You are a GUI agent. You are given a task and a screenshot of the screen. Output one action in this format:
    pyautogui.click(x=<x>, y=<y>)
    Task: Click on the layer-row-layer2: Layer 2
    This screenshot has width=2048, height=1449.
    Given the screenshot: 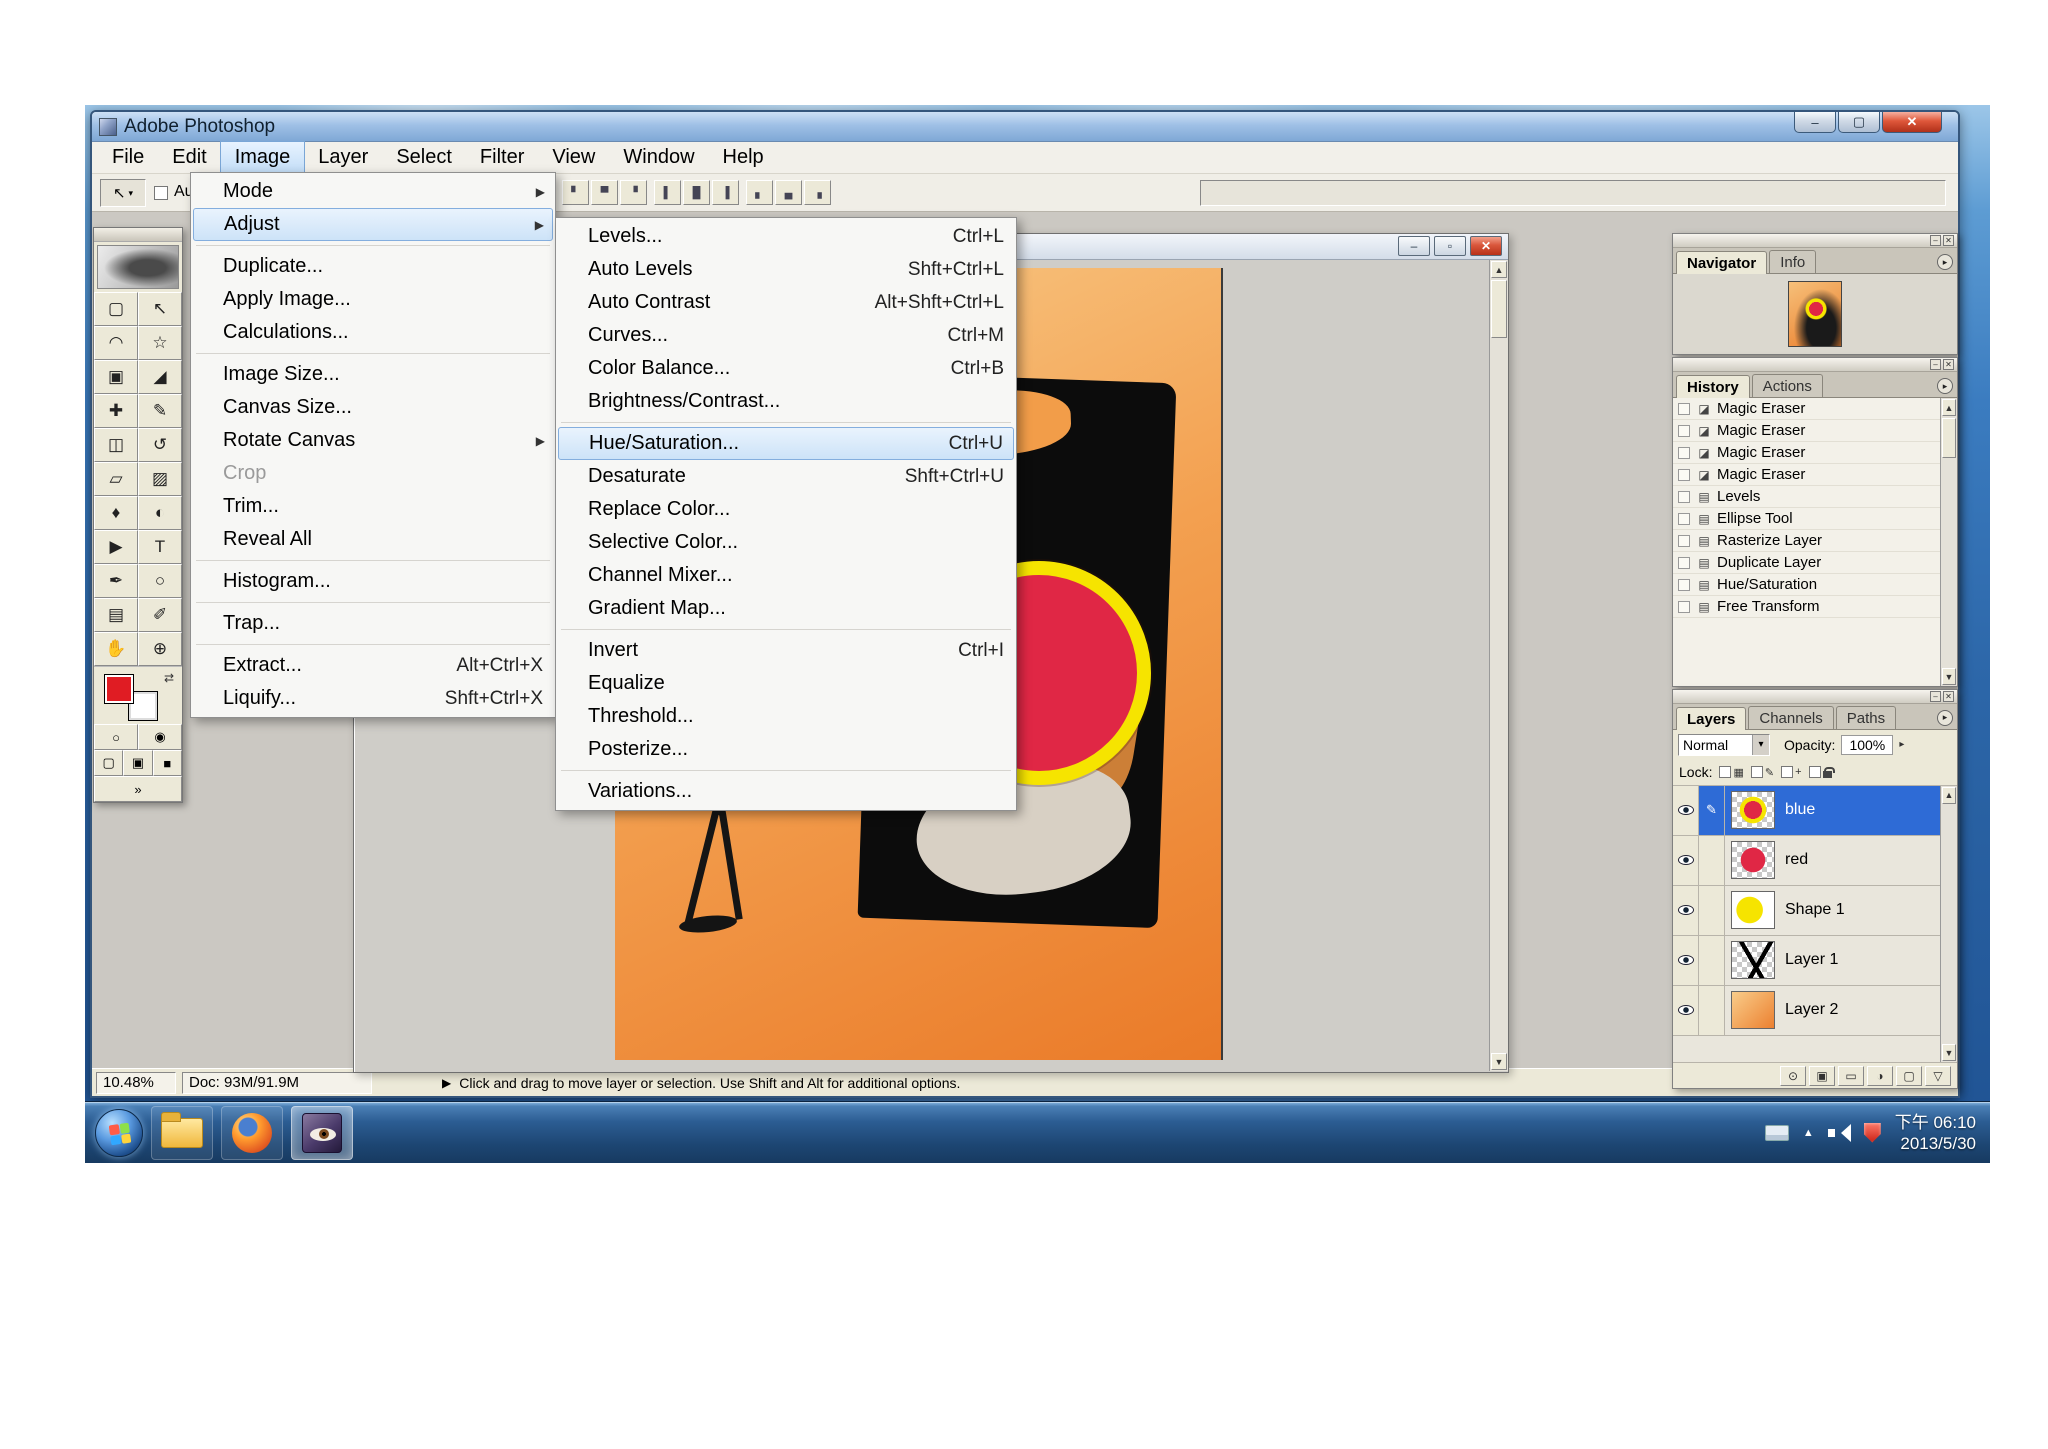 What is the action you would take?
    pyautogui.click(x=1806, y=1010)
    